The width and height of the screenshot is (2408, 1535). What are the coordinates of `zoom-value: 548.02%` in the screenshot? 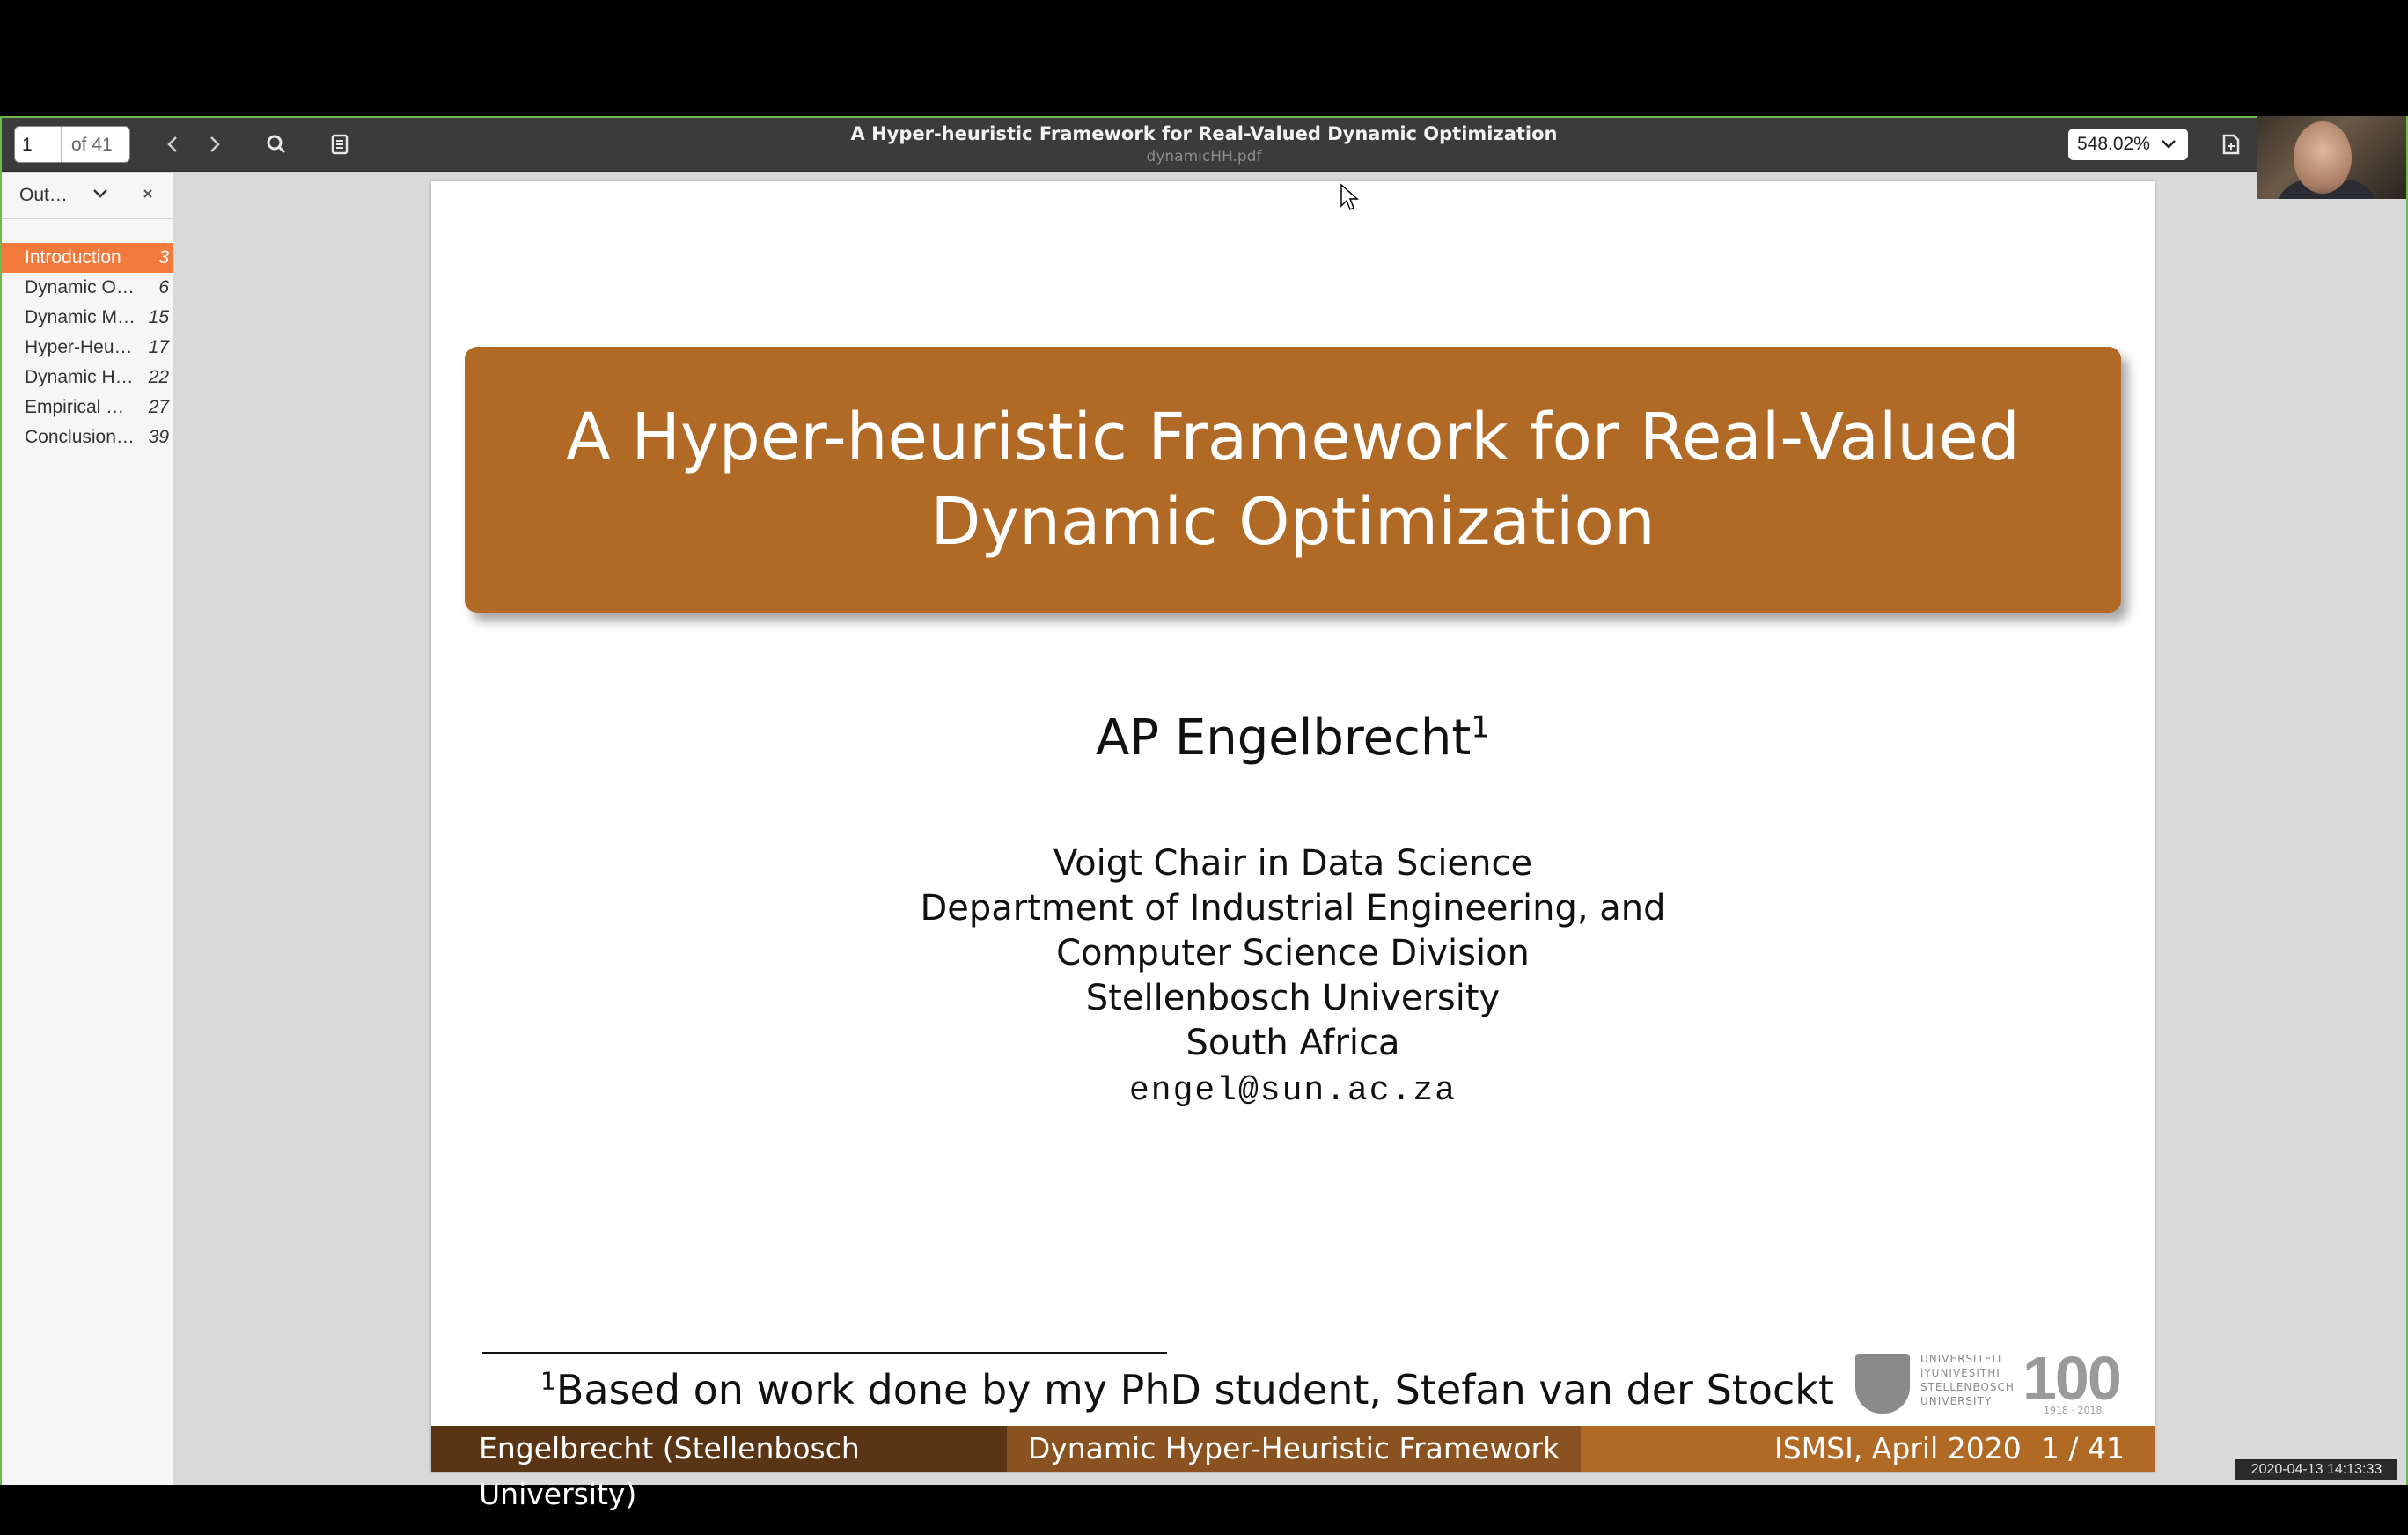 It's located at (2113, 144).